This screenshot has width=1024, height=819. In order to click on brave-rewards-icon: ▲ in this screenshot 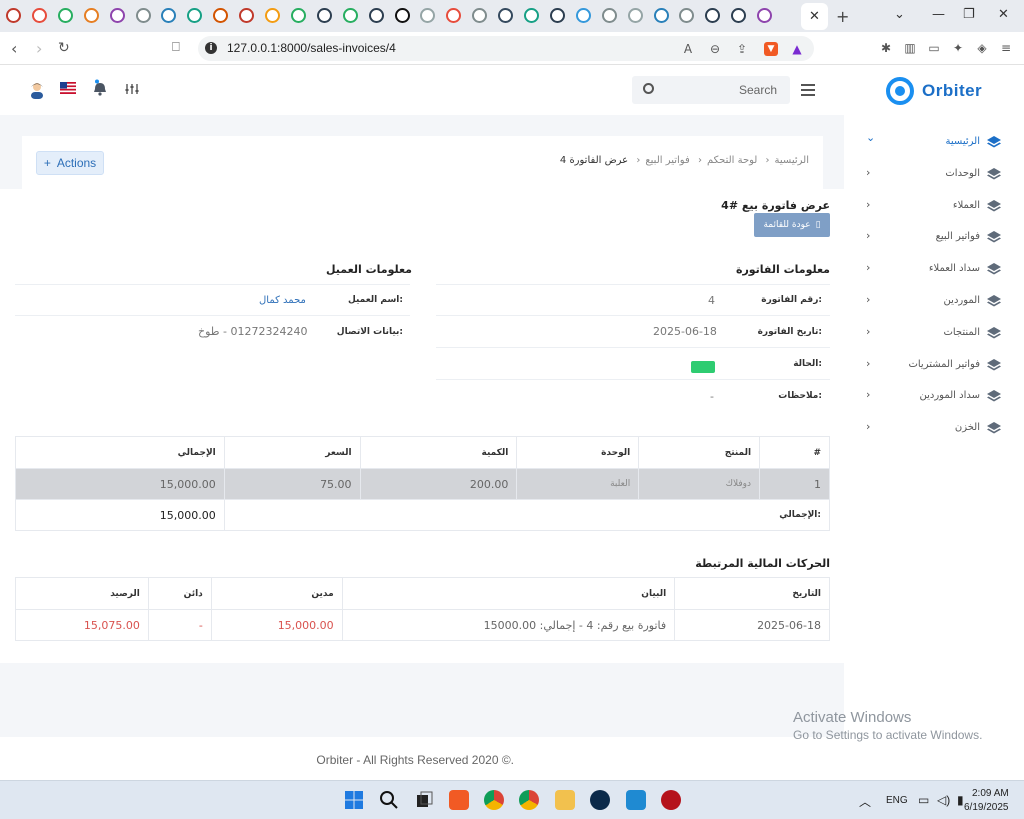, I will do `click(797, 49)`.